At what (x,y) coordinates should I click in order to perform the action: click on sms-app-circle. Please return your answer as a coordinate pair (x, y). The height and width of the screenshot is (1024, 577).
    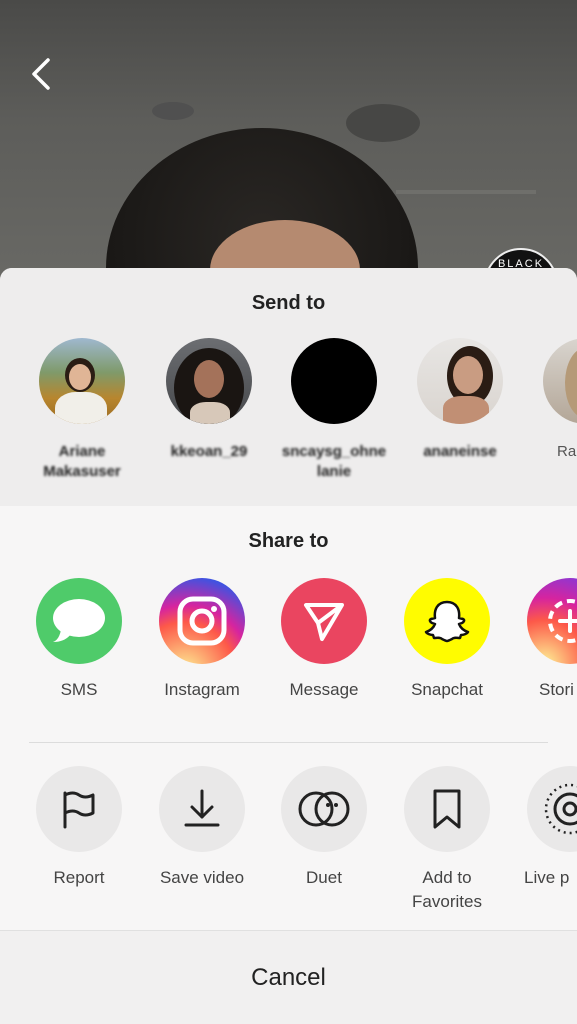
    Looking at the image, I should click on (79, 621).